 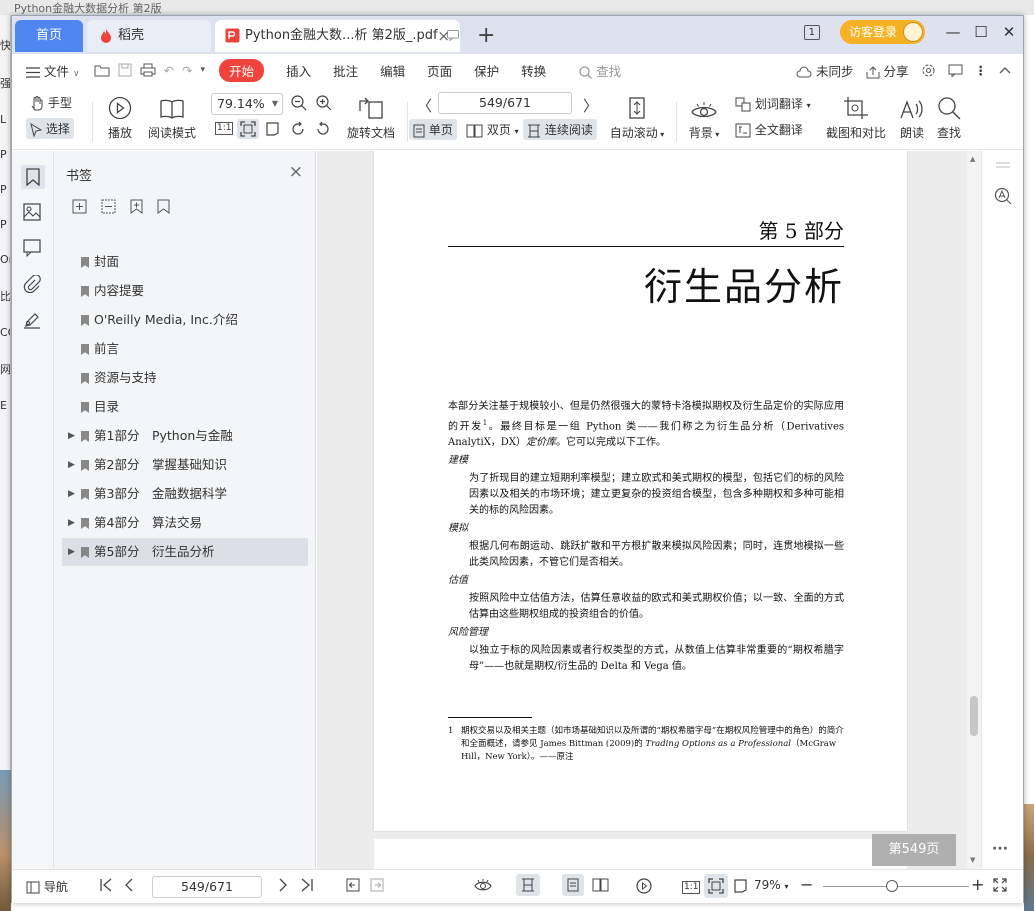 I want to click on menu-page: 页面, so click(x=439, y=70).